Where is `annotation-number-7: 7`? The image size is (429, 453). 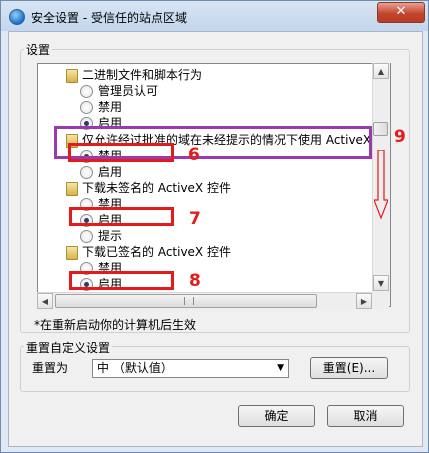 annotation-number-7: 7 is located at coordinates (195, 219).